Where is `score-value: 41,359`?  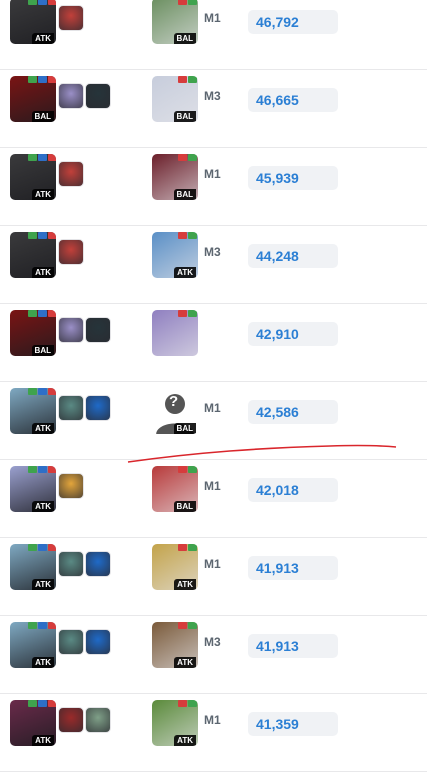
score-value: 41,359 is located at coordinates (293, 724).